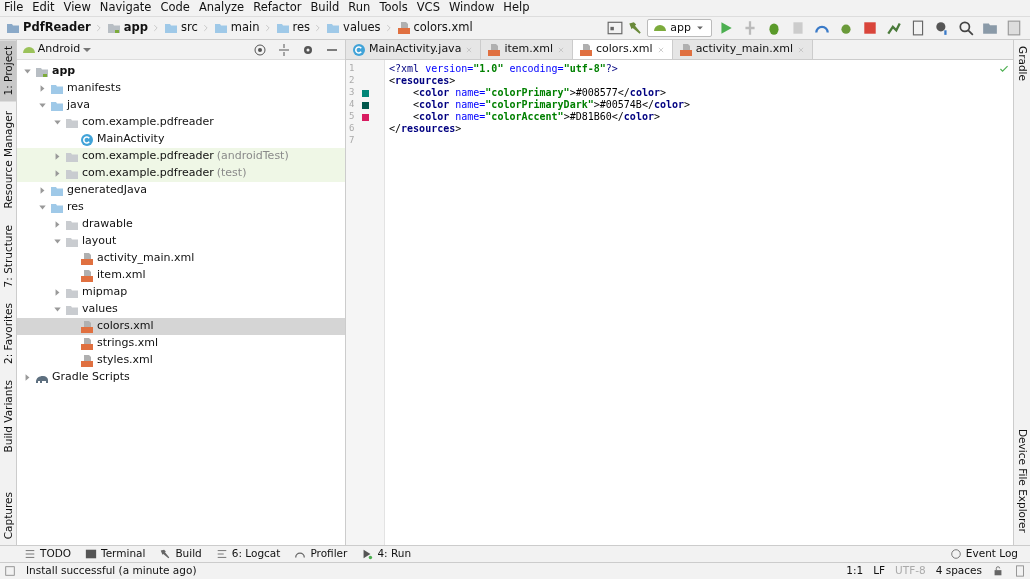 This screenshot has width=1030, height=579. I want to click on menu-item: Tools, so click(393, 8).